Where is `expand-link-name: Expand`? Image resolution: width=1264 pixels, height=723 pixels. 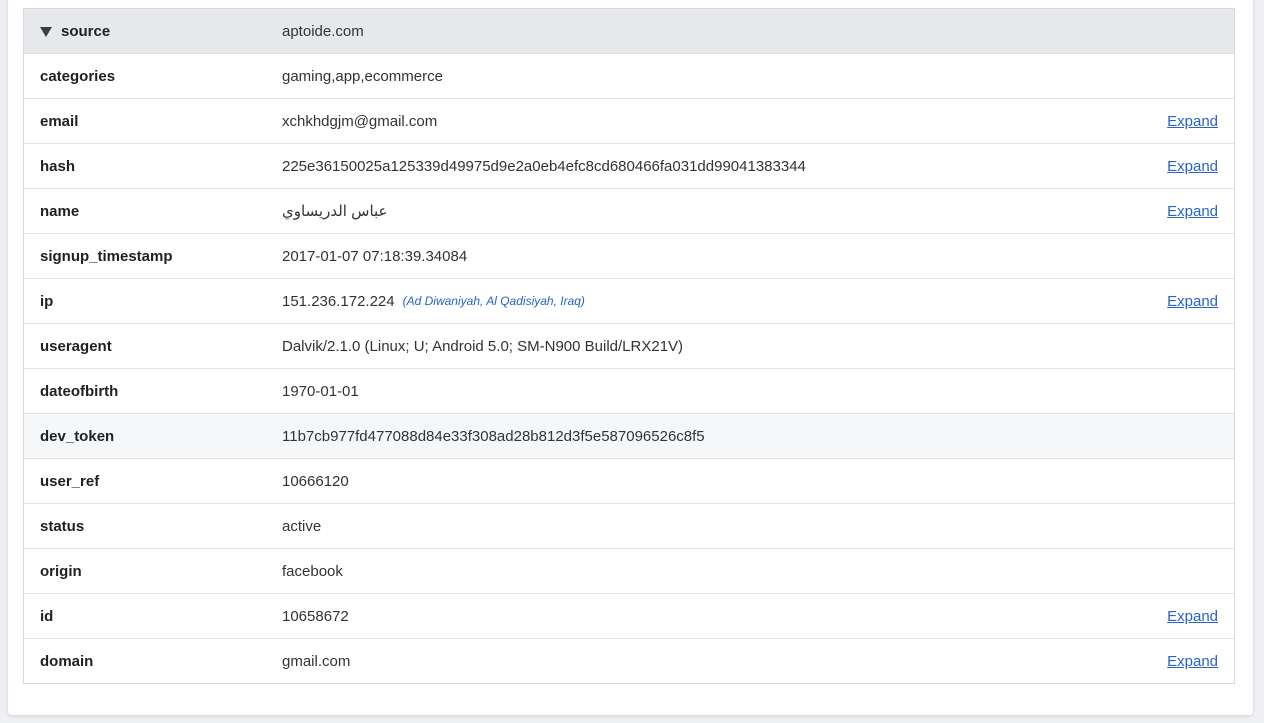 expand-link-name: Expand is located at coordinates (1192, 211).